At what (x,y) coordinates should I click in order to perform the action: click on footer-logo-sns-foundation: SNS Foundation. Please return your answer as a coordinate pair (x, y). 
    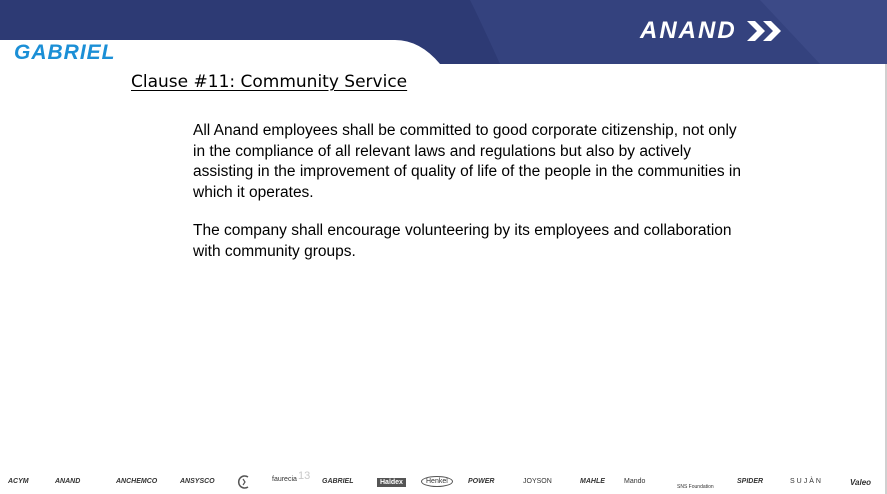
    Looking at the image, I should click on (695, 487).